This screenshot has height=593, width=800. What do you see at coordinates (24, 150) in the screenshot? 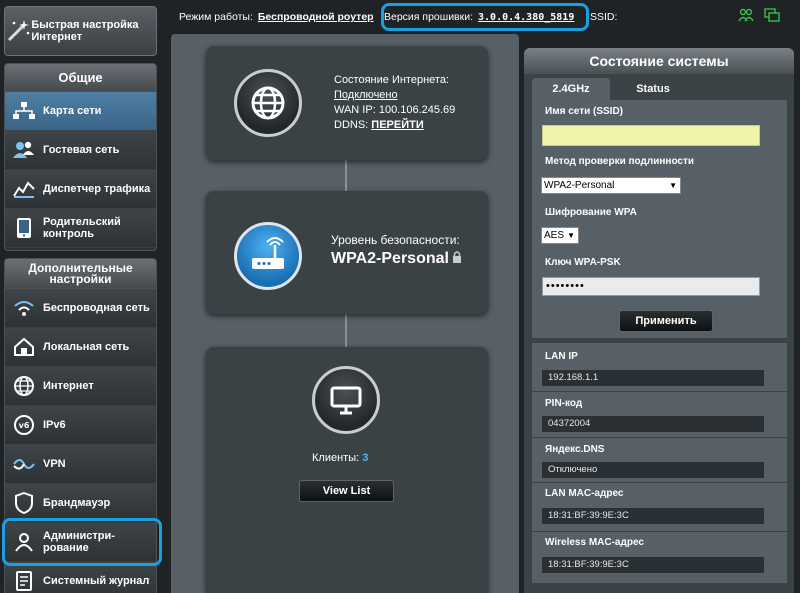
I see `guest-network-icon` at bounding box center [24, 150].